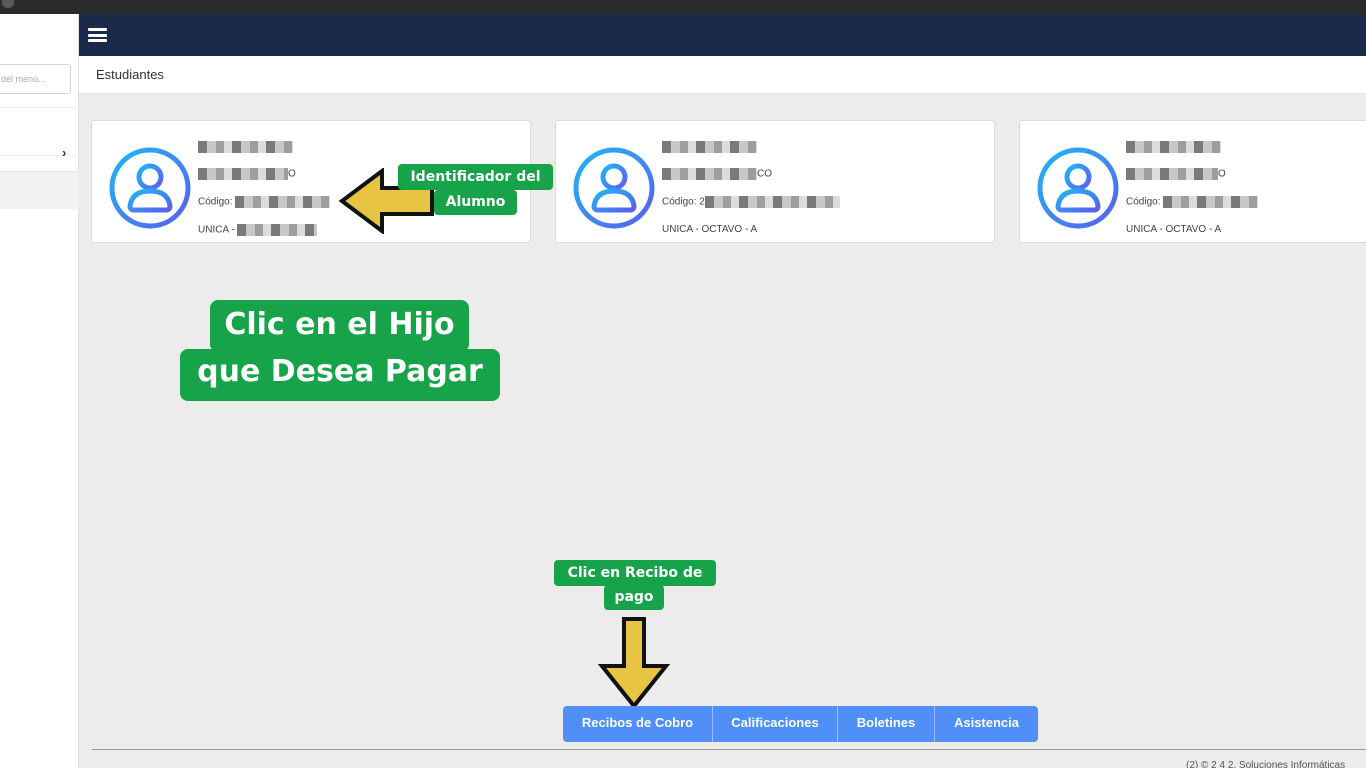  I want to click on top-navbar, so click(722, 35).